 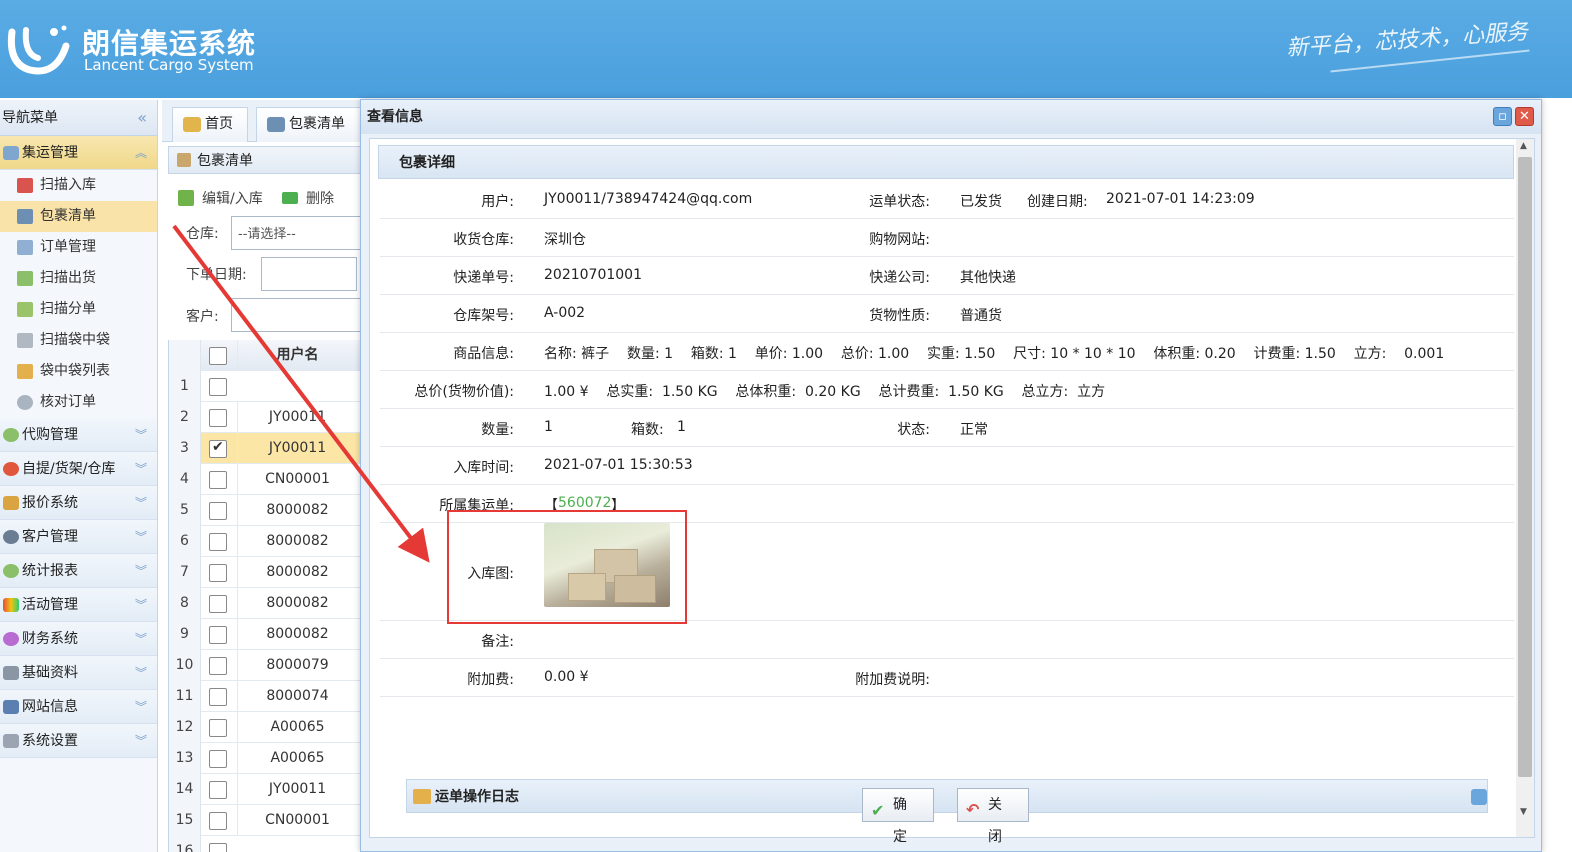 What do you see at coordinates (266, 386) in the screenshot?
I see `table-row: 1` at bounding box center [266, 386].